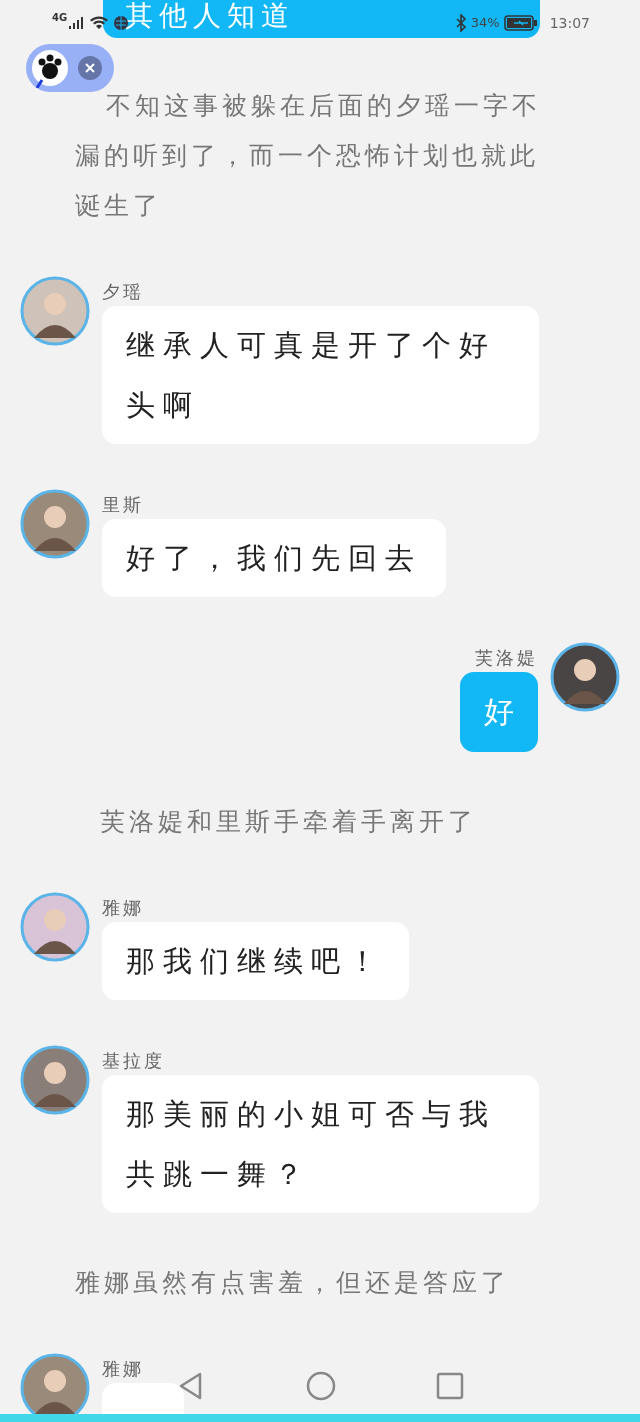 This screenshot has width=640, height=1422. Describe the element at coordinates (99, 23) in the screenshot. I see `wifi-icon` at that location.